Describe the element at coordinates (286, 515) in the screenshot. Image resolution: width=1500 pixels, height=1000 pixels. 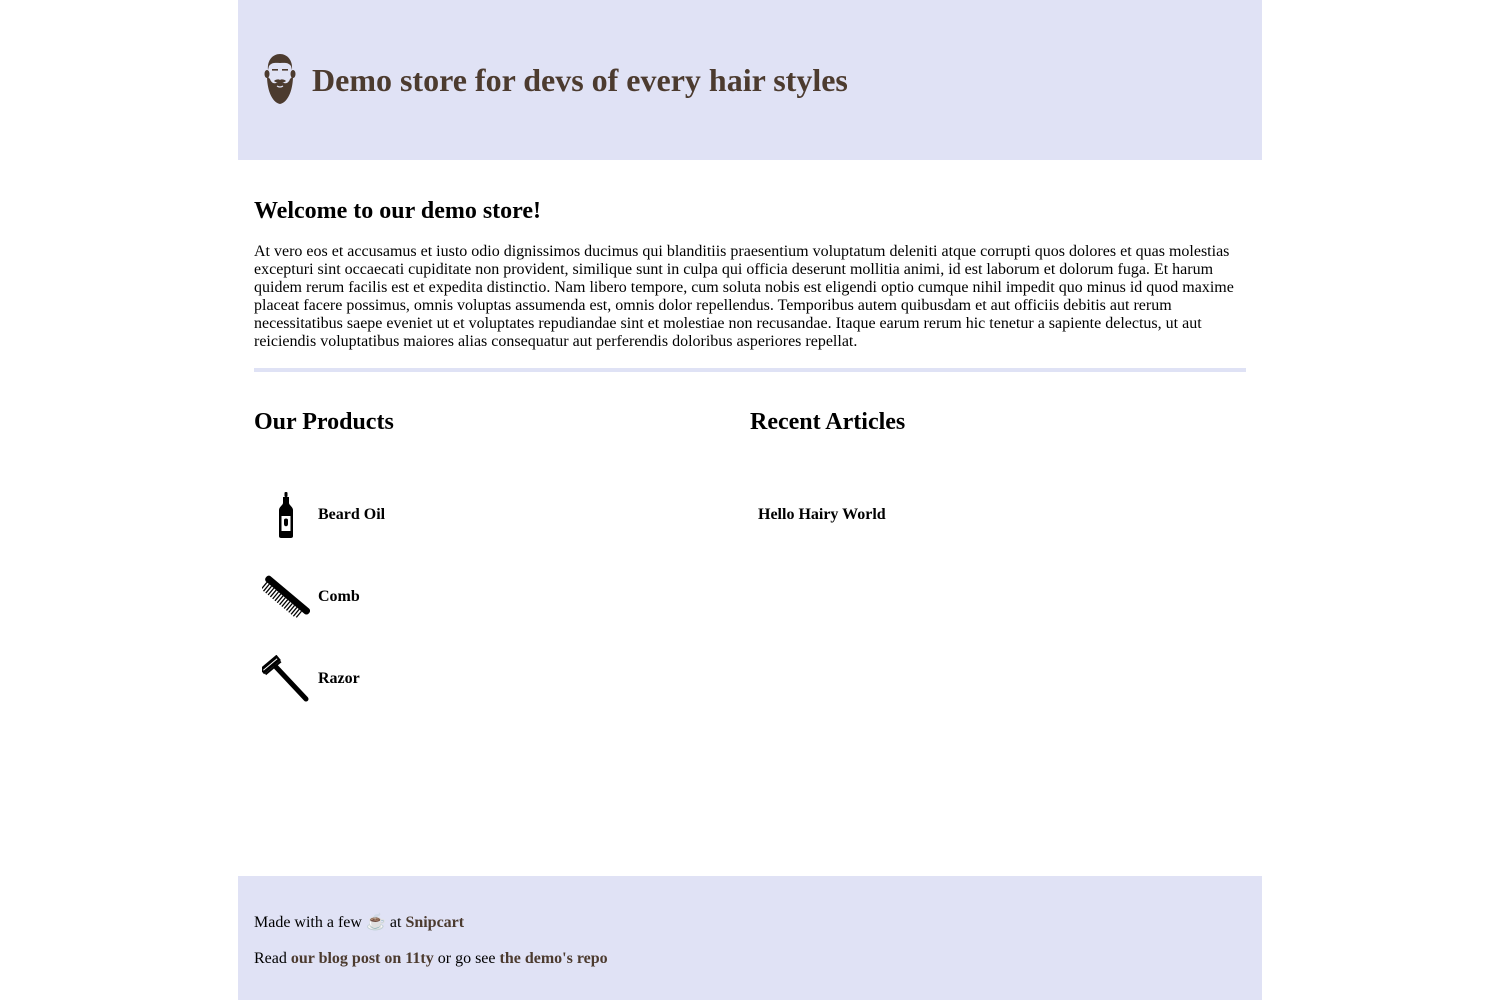
I see `beard-oil-bottle-icon` at that location.